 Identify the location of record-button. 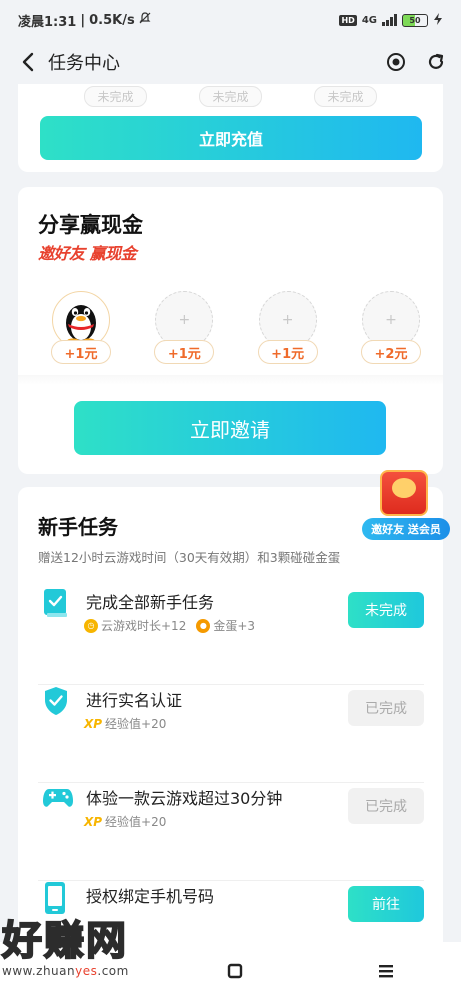
(396, 62).